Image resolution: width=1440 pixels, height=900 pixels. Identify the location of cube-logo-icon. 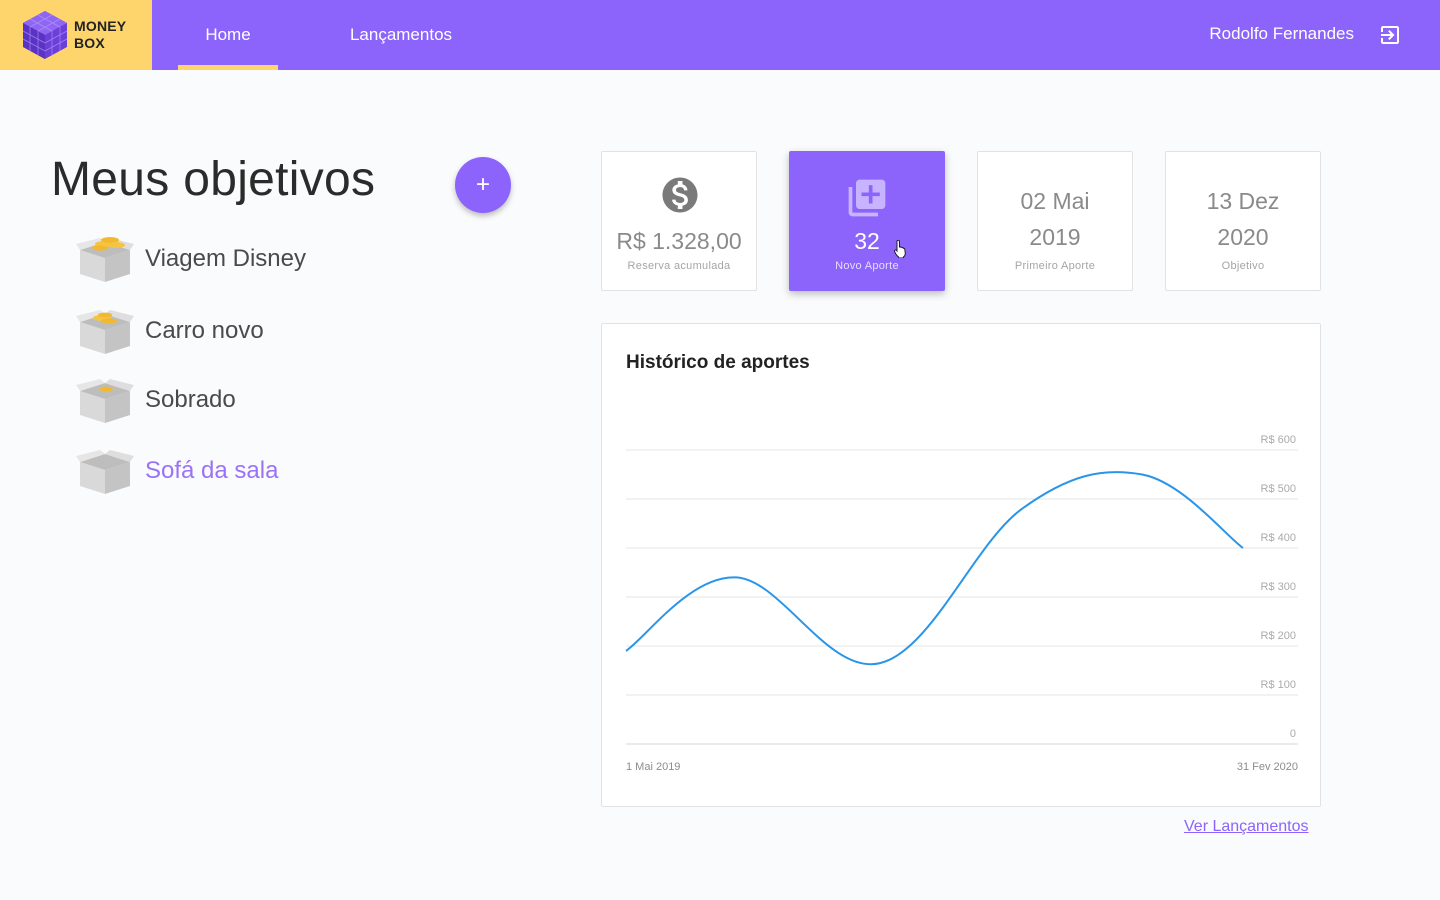
(45, 35).